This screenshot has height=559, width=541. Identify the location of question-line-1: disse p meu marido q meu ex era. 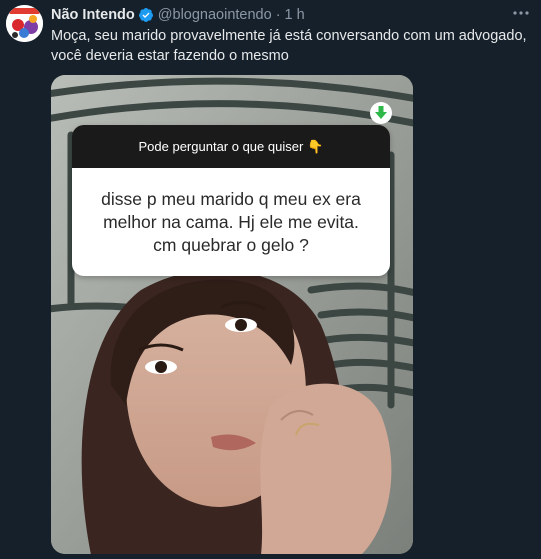
(231, 198).